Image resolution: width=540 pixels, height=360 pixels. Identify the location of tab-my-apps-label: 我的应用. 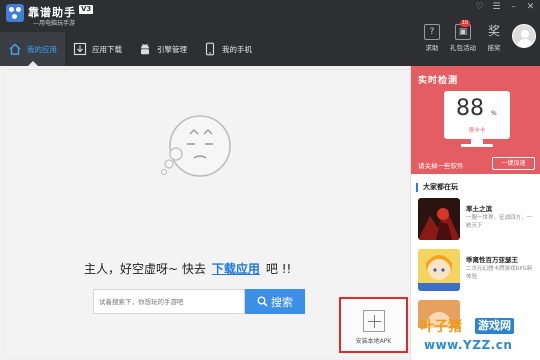
(42, 49).